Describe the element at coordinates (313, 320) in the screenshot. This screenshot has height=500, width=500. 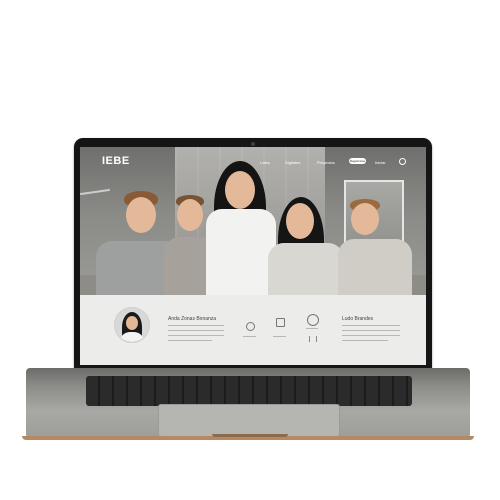
I see `target-icon` at that location.